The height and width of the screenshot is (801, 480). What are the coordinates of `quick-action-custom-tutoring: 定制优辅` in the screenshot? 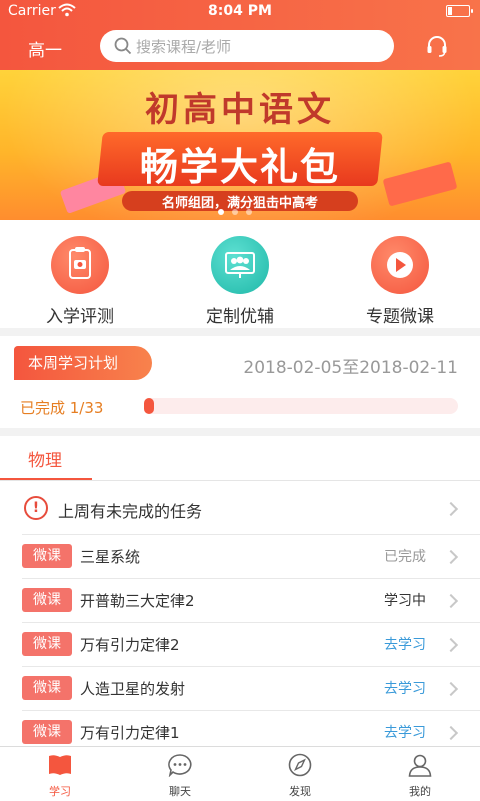 It's located at (240, 281).